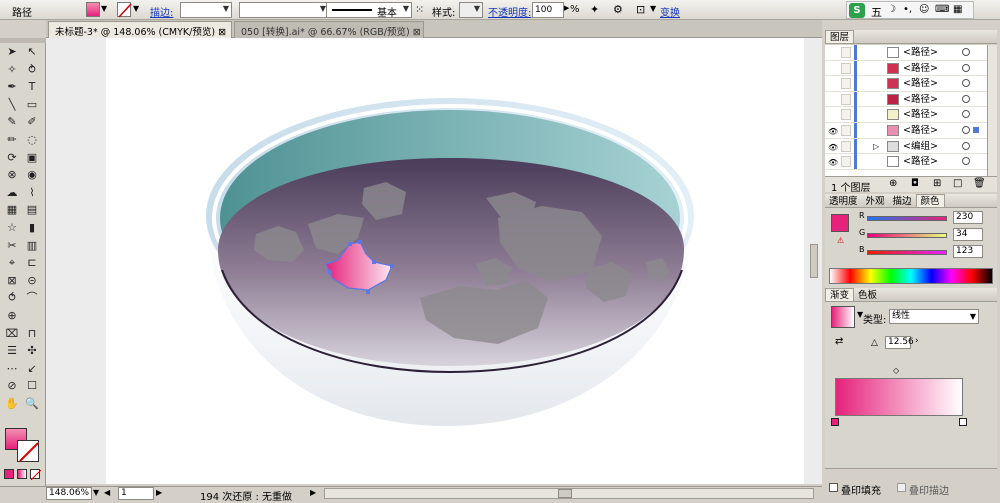  What do you see at coordinates (835, 422) in the screenshot?
I see `gradient-stop-left` at bounding box center [835, 422].